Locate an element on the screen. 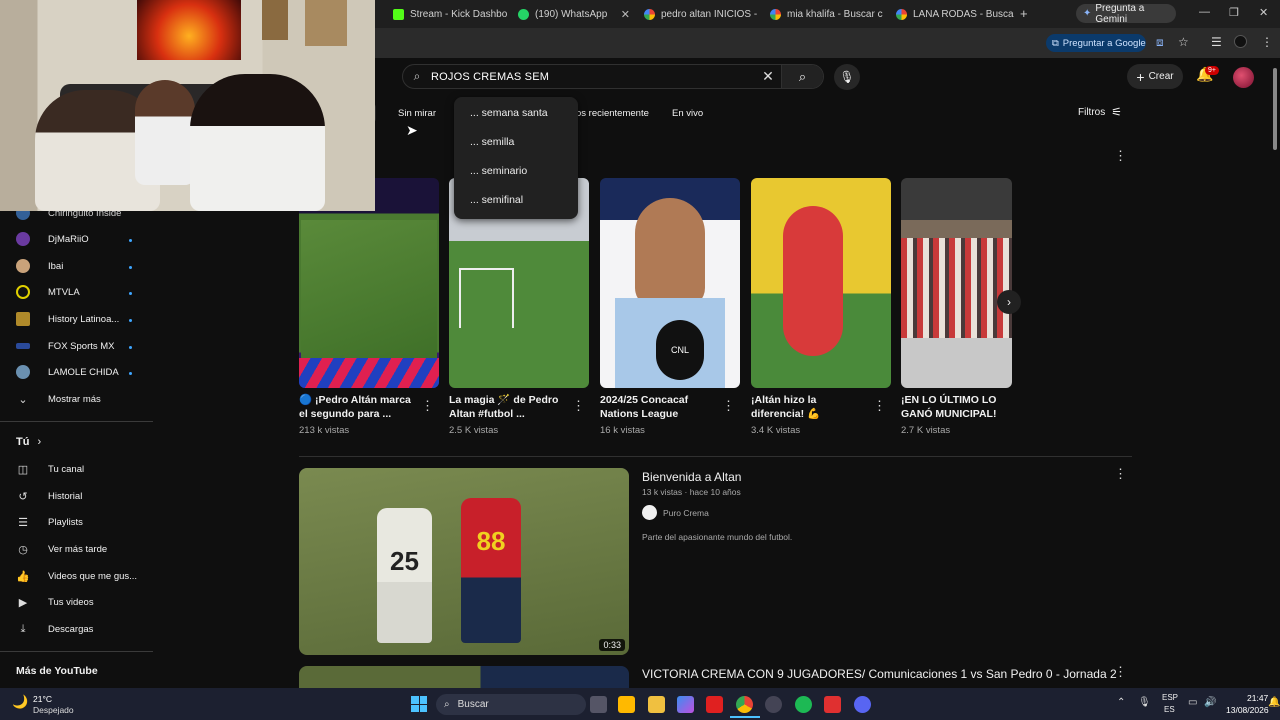  sidebar-sub-mtvla: MTVLA is located at coordinates (48, 292).